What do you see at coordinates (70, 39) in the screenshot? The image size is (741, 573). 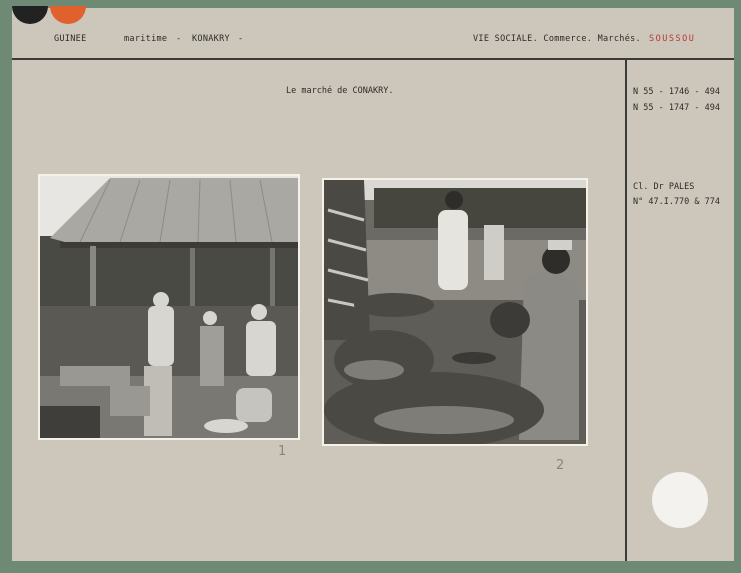 I see `header-country: GUINEE` at bounding box center [70, 39].